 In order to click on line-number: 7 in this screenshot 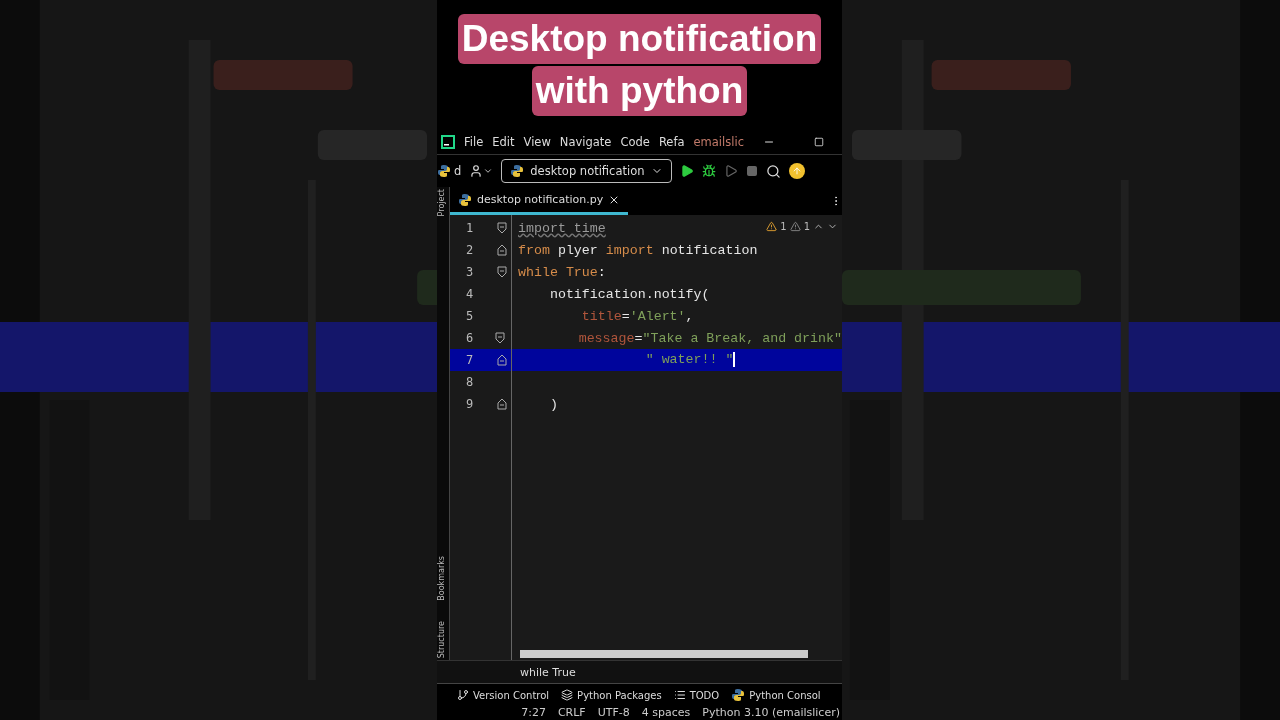, I will do `click(470, 360)`.